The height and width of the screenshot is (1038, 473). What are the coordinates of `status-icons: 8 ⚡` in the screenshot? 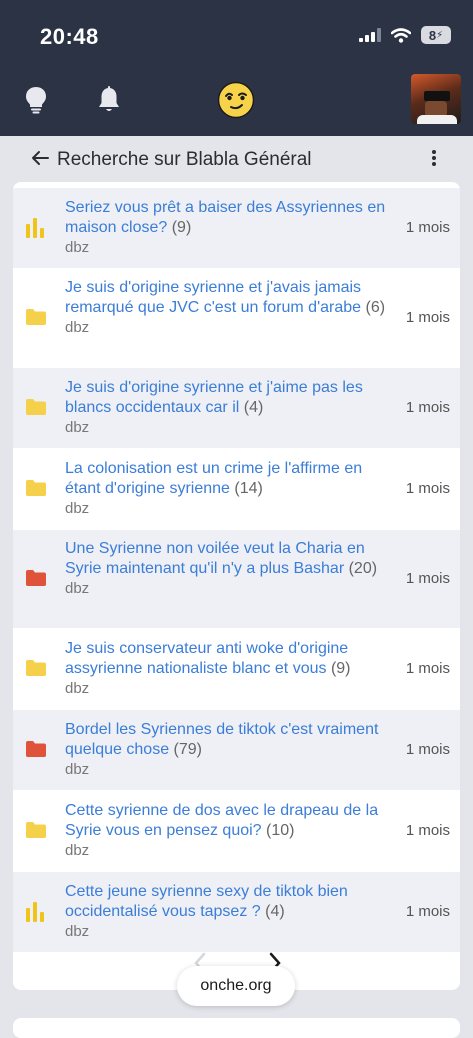 It's located at (405, 35).